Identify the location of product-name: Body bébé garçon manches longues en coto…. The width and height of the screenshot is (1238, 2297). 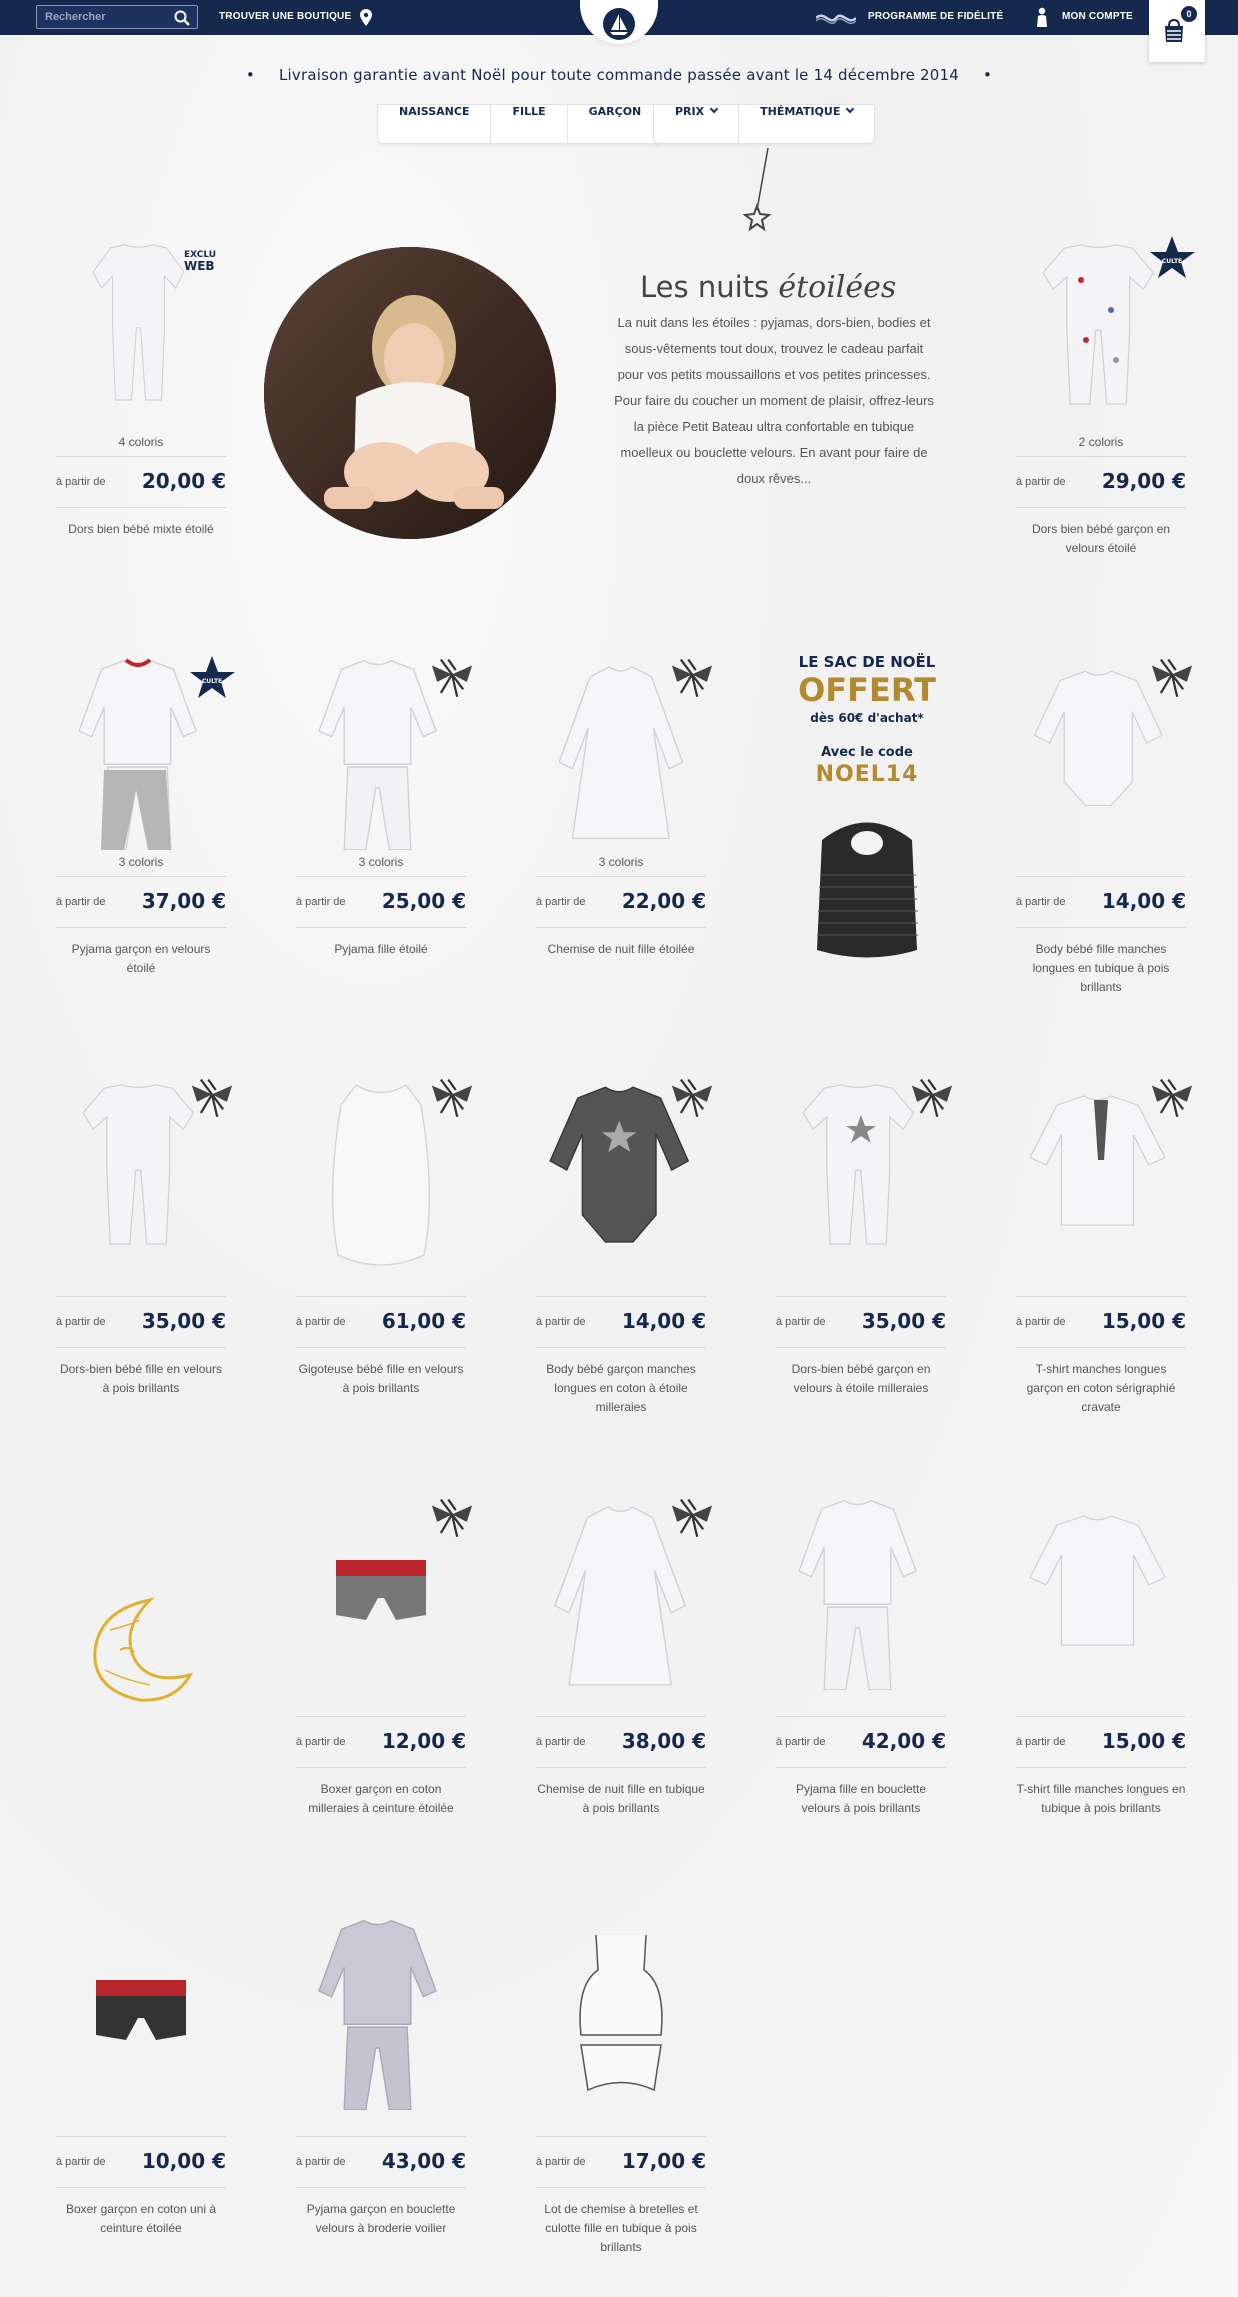
(621, 1388).